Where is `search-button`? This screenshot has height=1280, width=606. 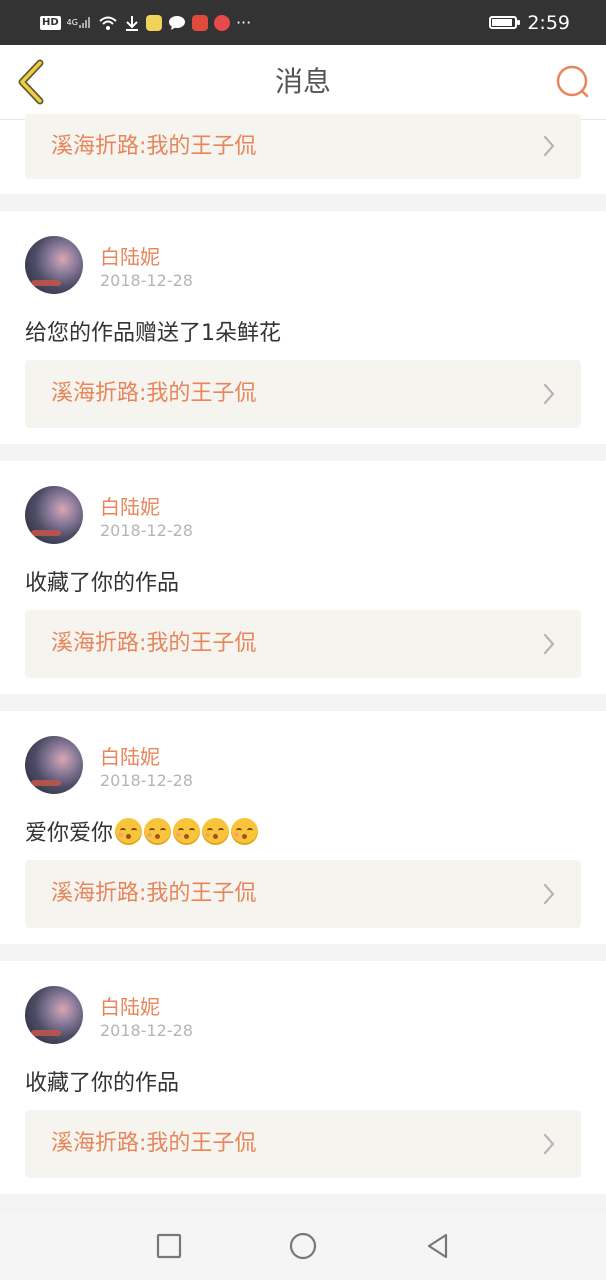
search-button is located at coordinates (573, 82).